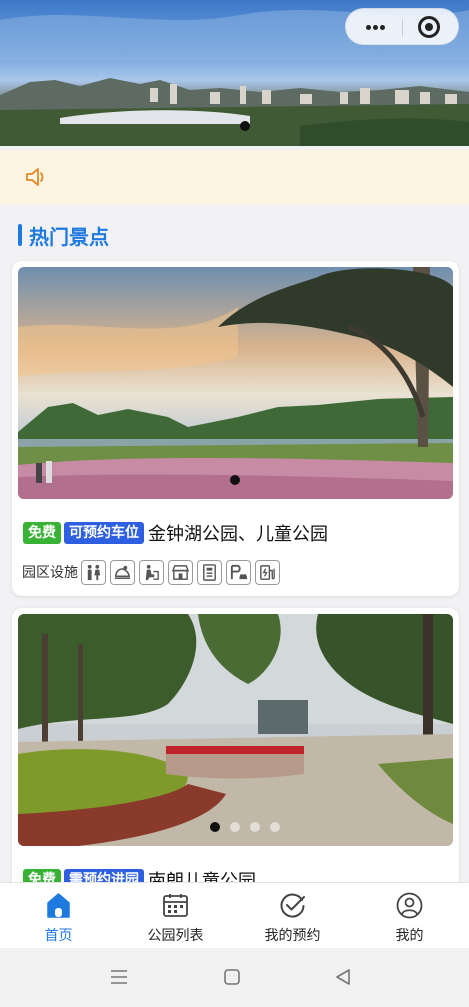  Describe the element at coordinates (180, 572) in the screenshot. I see `shop-icon` at that location.